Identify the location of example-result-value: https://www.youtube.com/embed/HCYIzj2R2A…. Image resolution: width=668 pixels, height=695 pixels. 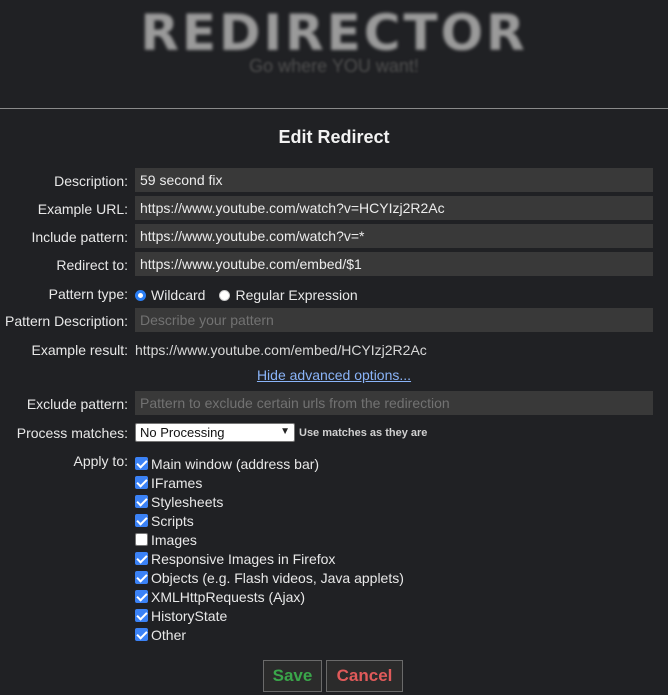
(281, 350).